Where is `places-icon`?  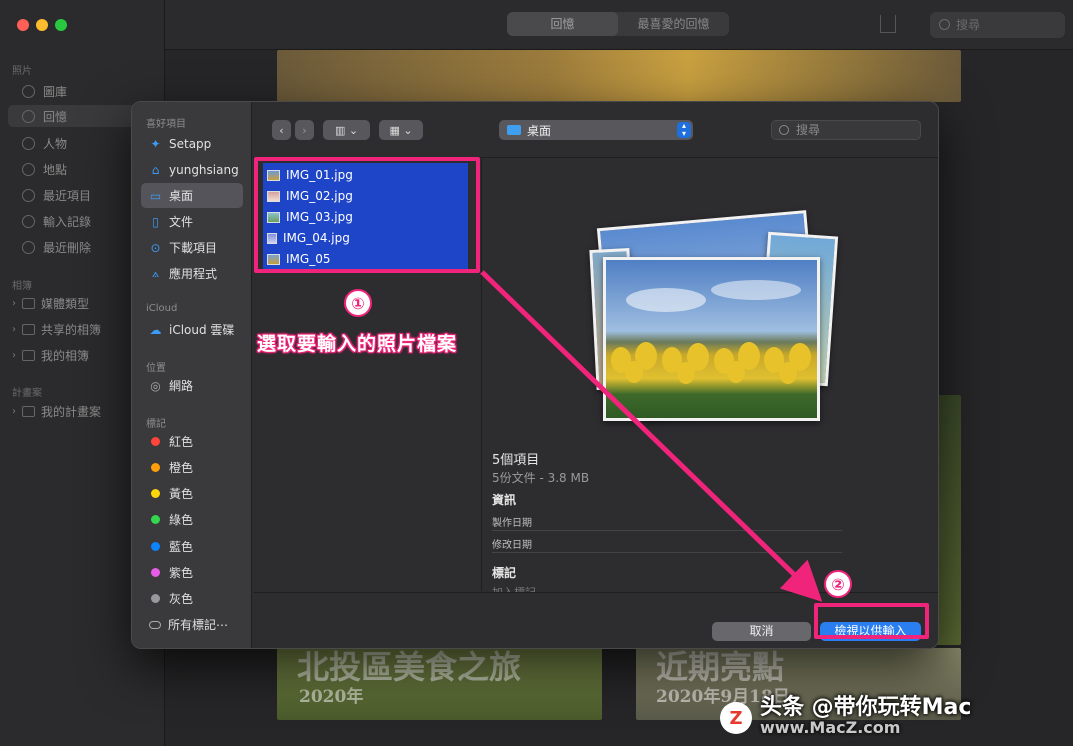
places-icon is located at coordinates (28, 169).